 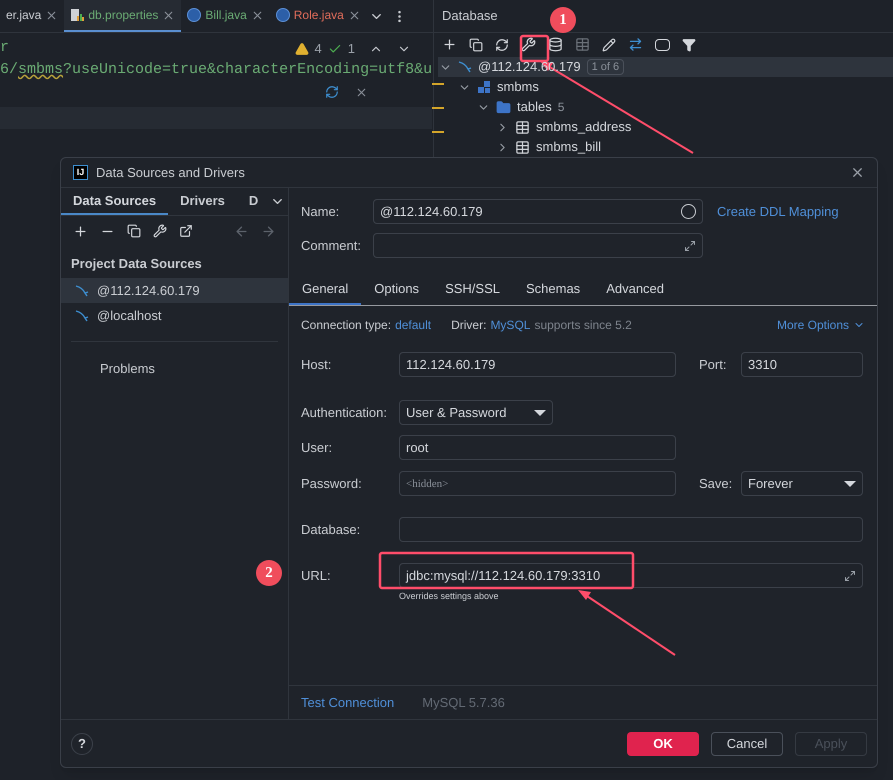 I want to click on field-label: Name:, so click(x=320, y=211).